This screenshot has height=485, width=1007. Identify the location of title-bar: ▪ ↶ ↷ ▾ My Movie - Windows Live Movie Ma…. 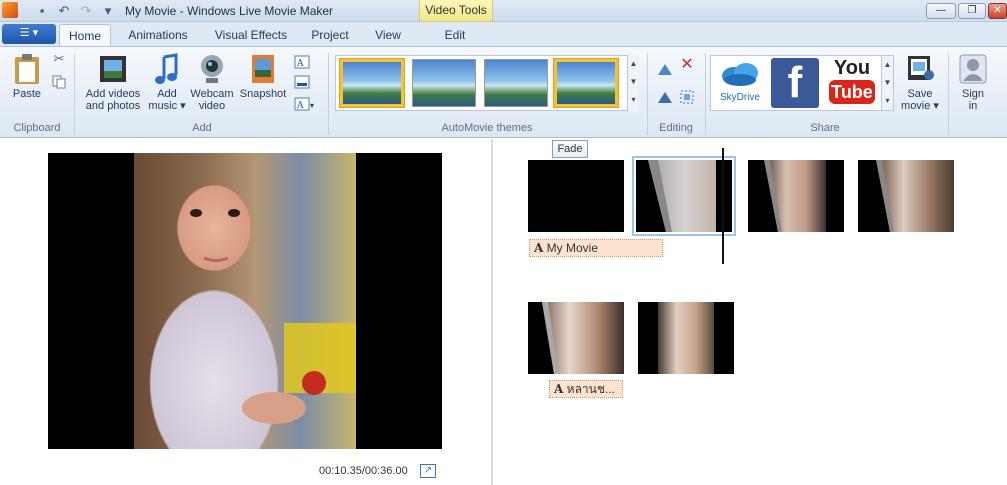
(503, 11).